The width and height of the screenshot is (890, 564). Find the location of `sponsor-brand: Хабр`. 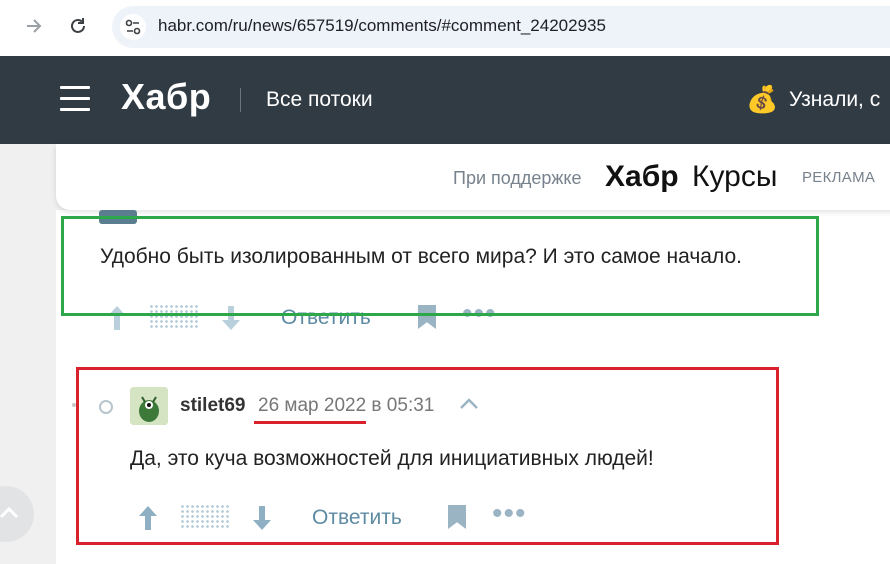

sponsor-brand: Хабр is located at coordinates (642, 177).